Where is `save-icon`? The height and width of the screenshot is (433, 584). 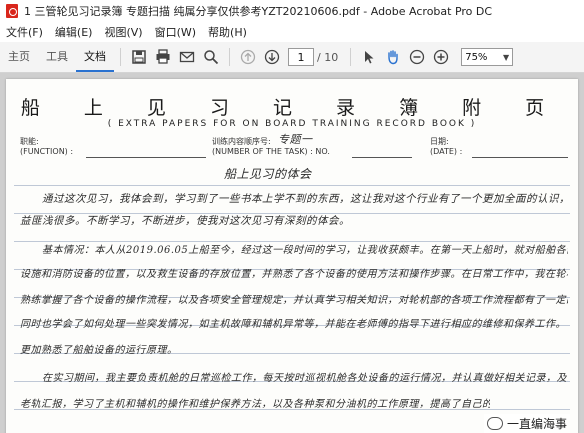 save-icon is located at coordinates (139, 57).